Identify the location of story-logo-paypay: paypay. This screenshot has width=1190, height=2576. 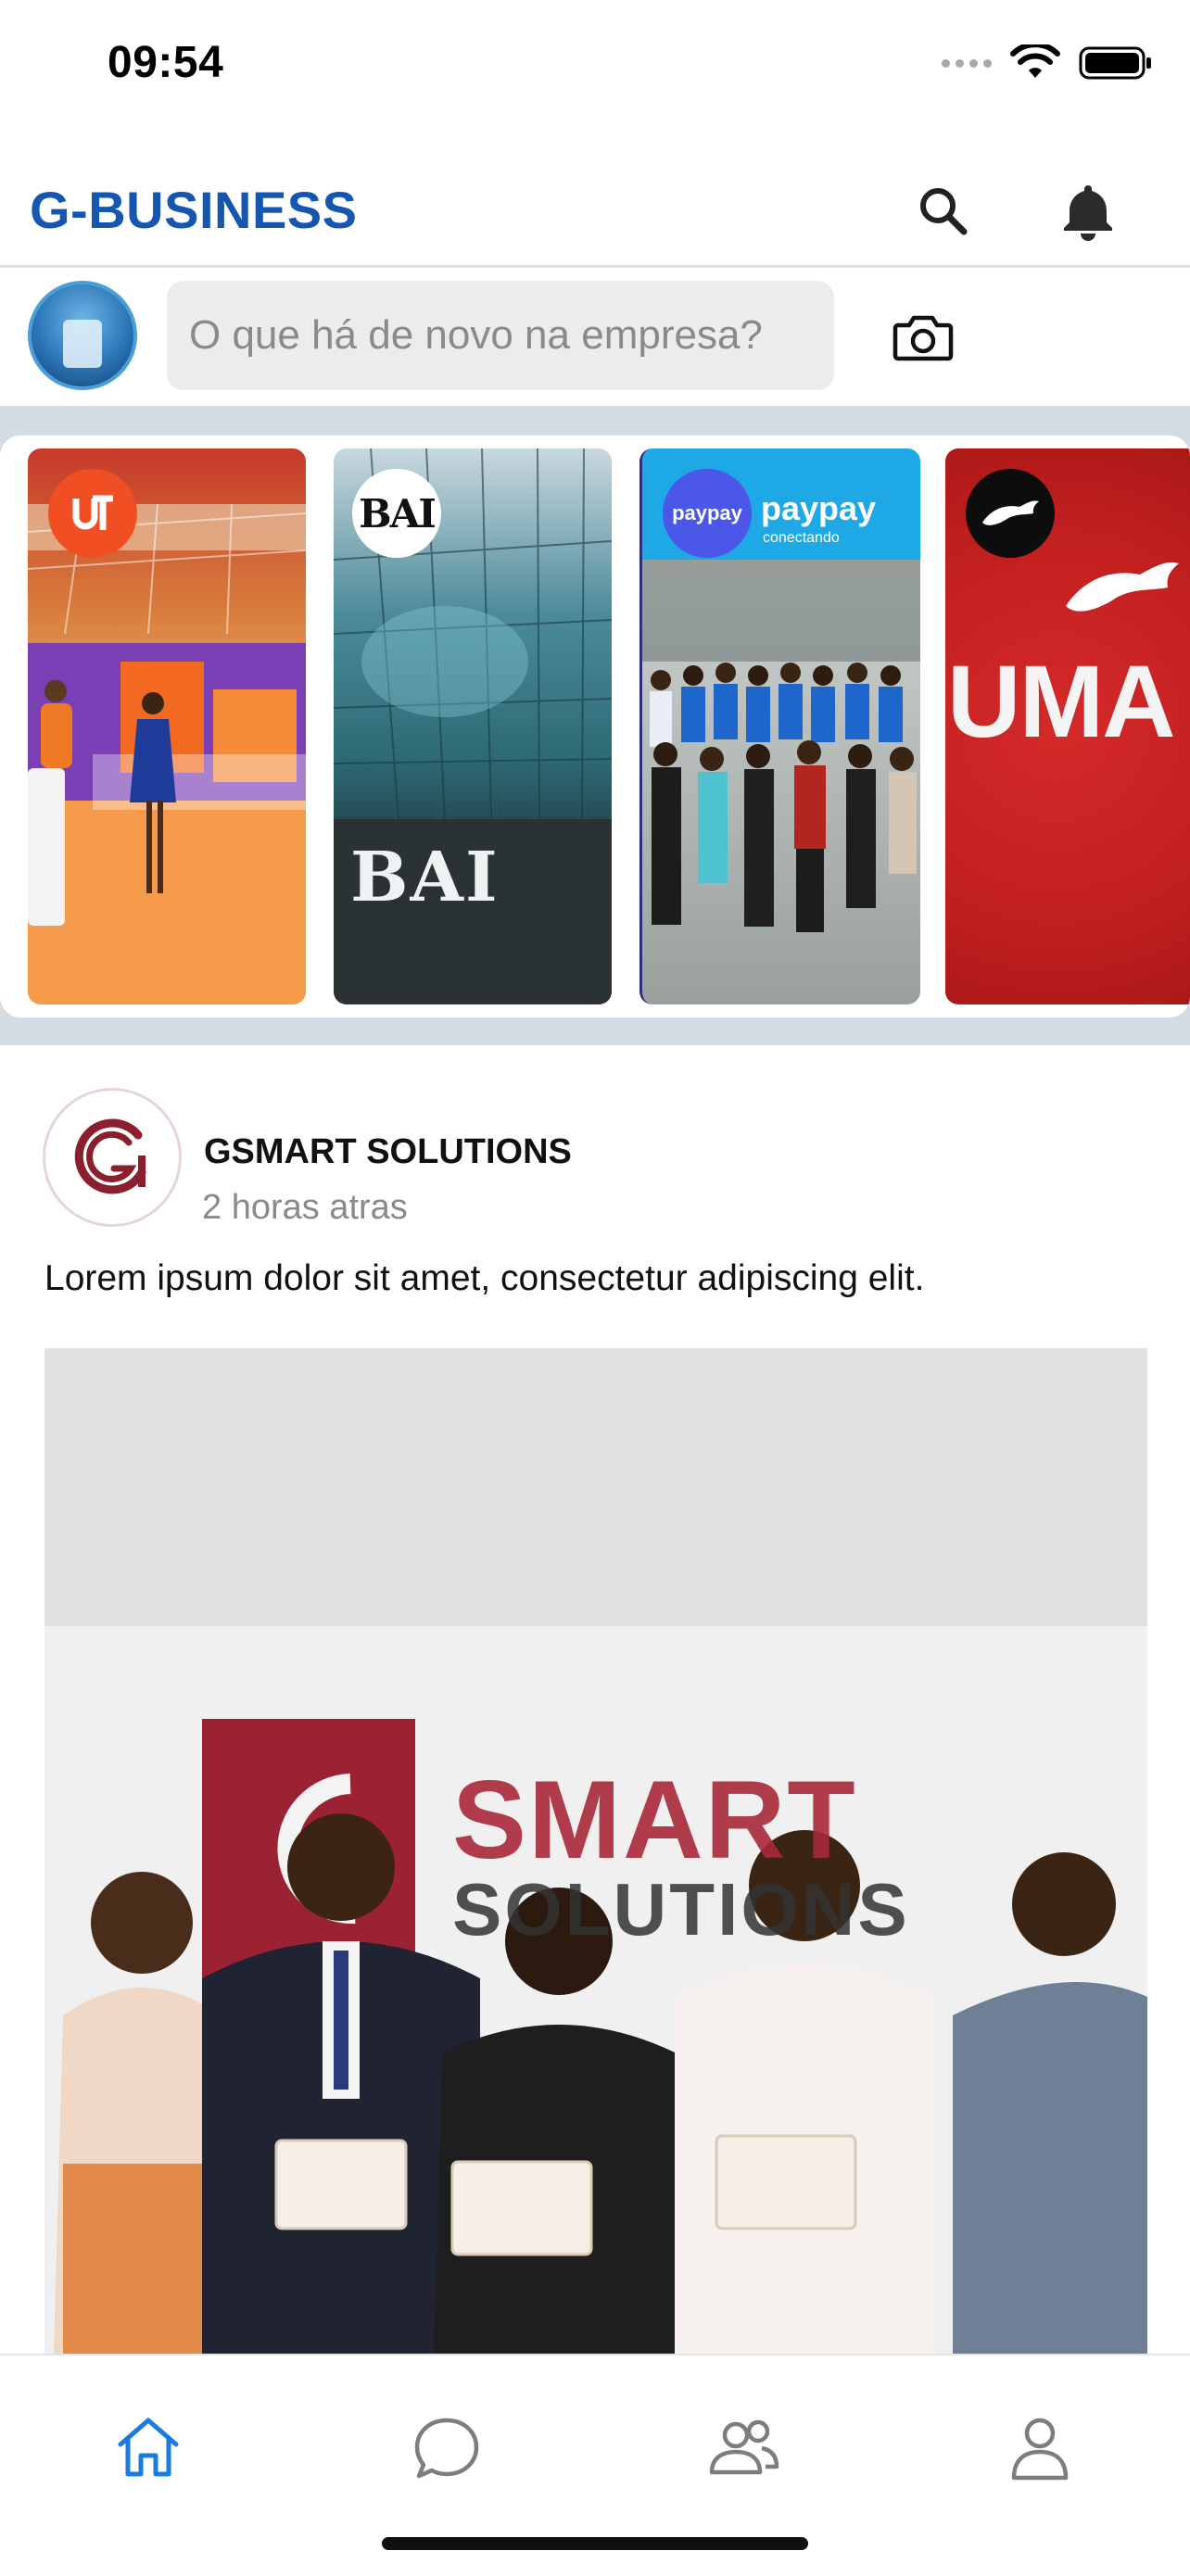
(707, 514).